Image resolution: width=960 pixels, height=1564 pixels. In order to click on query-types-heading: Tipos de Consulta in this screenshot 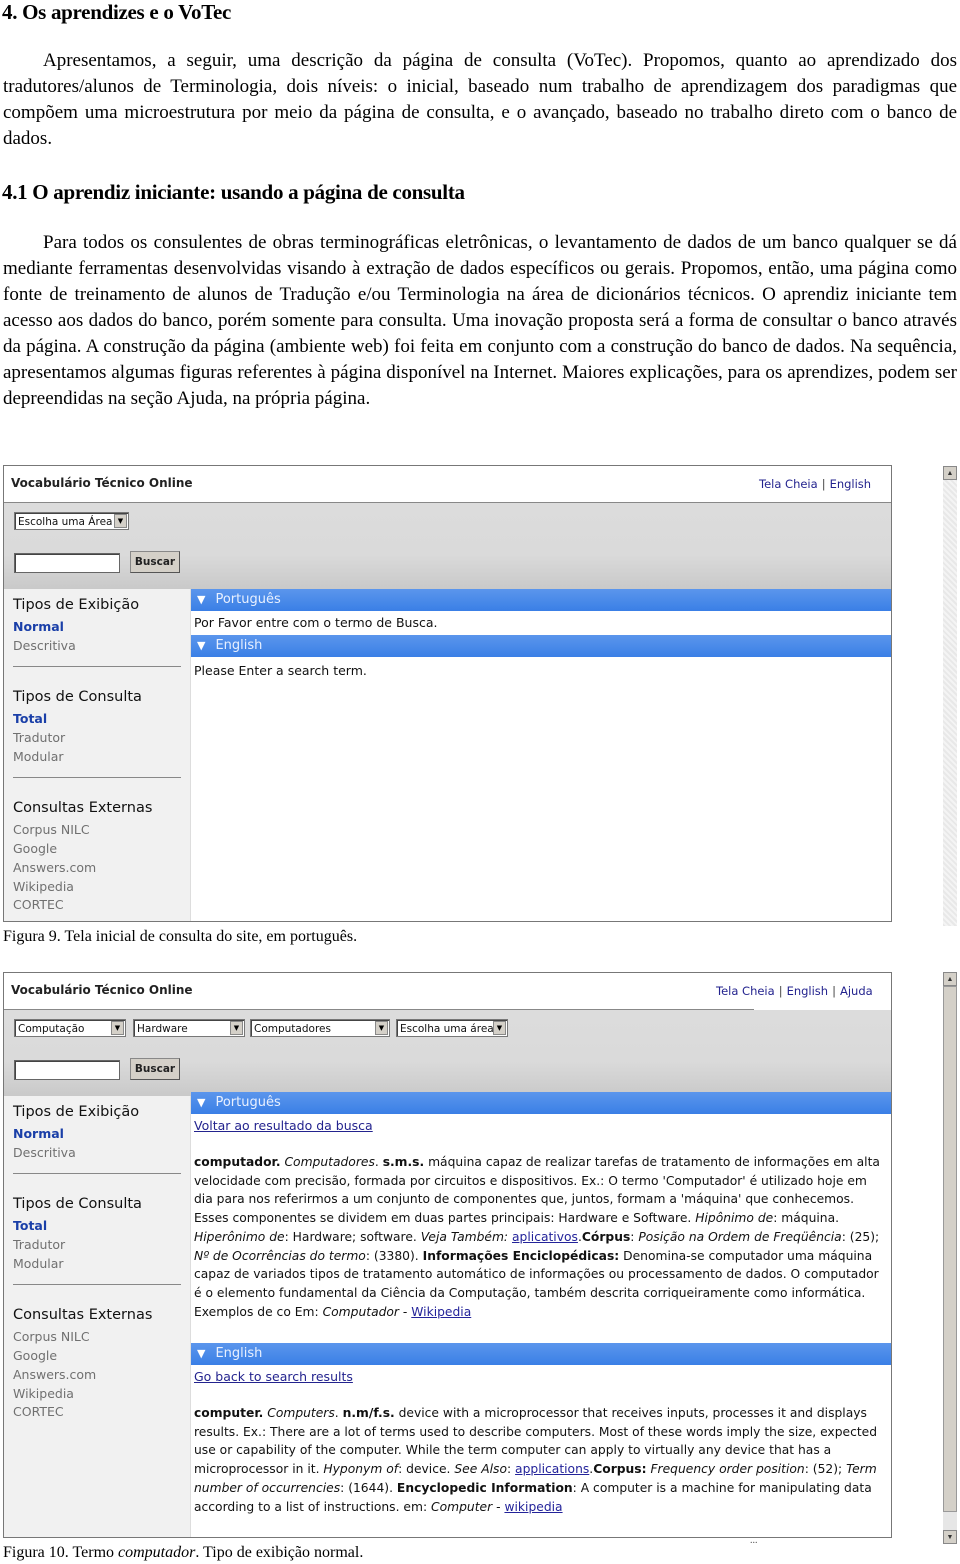, I will do `click(77, 1204)`.